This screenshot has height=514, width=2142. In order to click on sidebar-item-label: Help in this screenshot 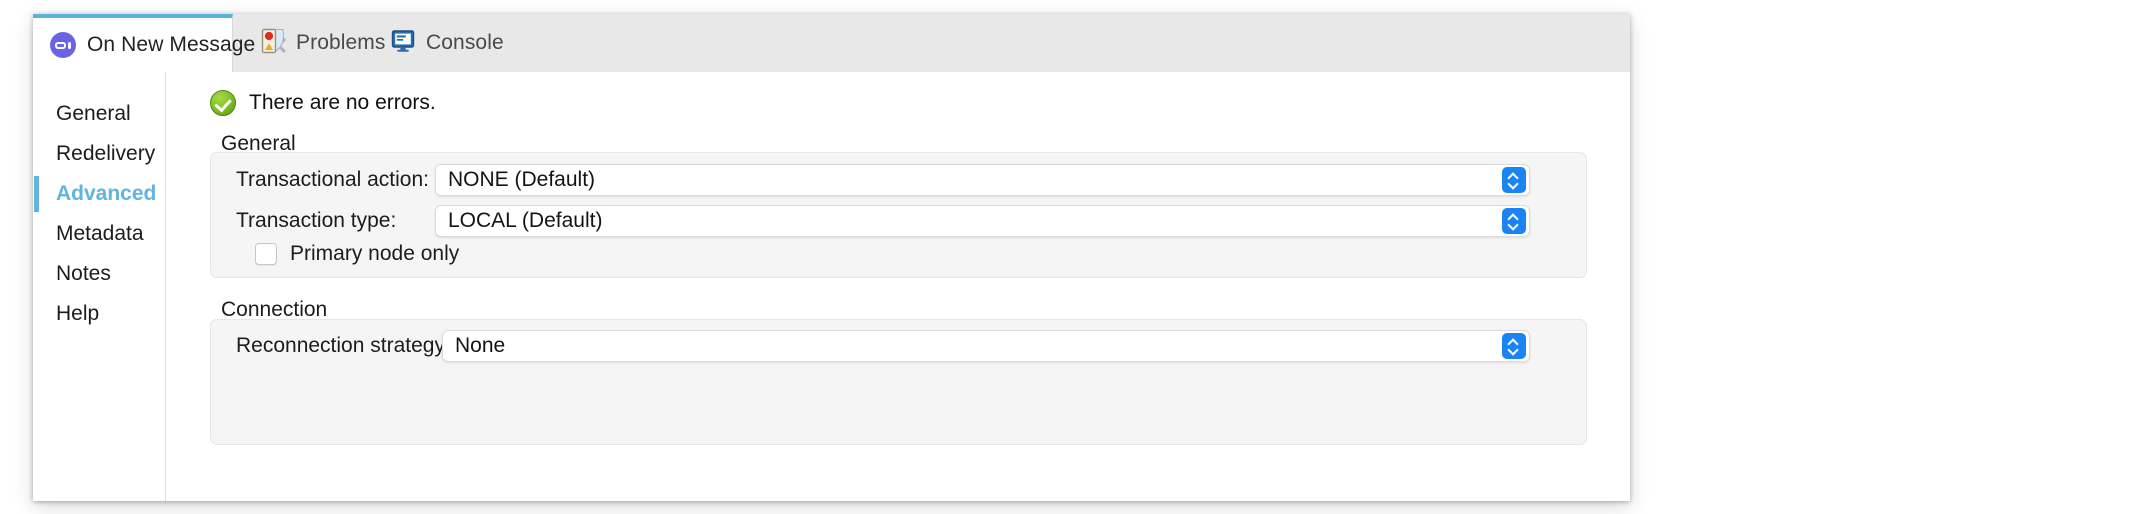, I will do `click(78, 313)`.